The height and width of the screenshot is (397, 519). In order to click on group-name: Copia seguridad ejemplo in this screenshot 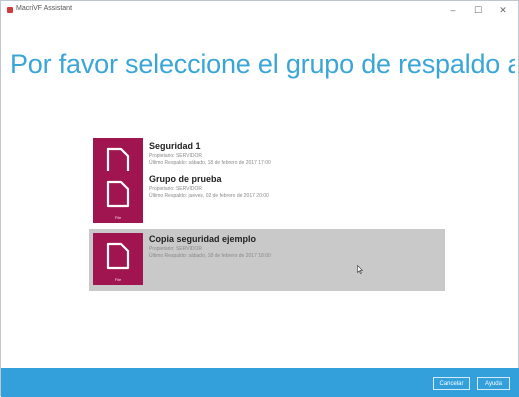, I will do `click(203, 239)`.